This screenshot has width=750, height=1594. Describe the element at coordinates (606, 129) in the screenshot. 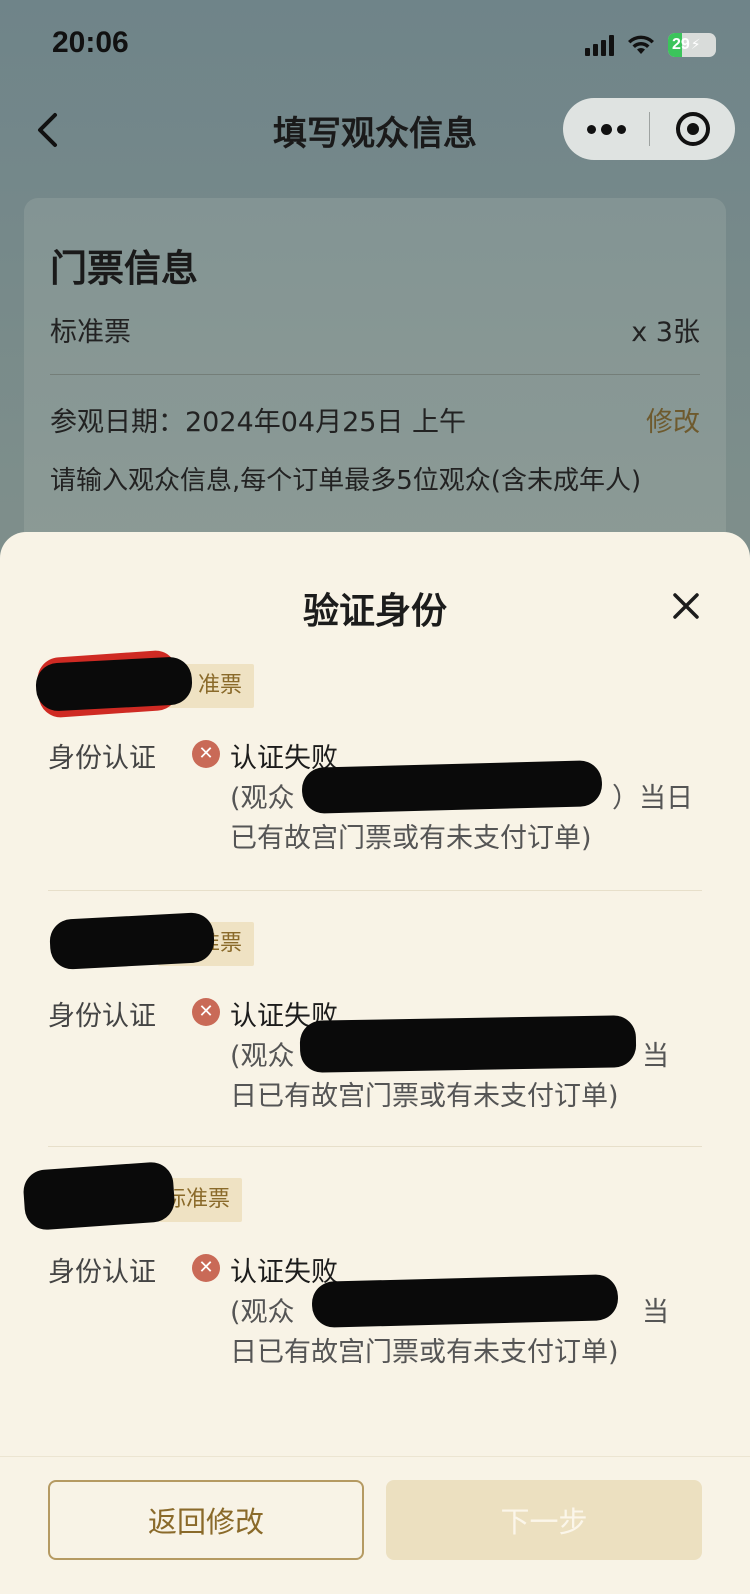

I see `more-dots-icon` at that location.